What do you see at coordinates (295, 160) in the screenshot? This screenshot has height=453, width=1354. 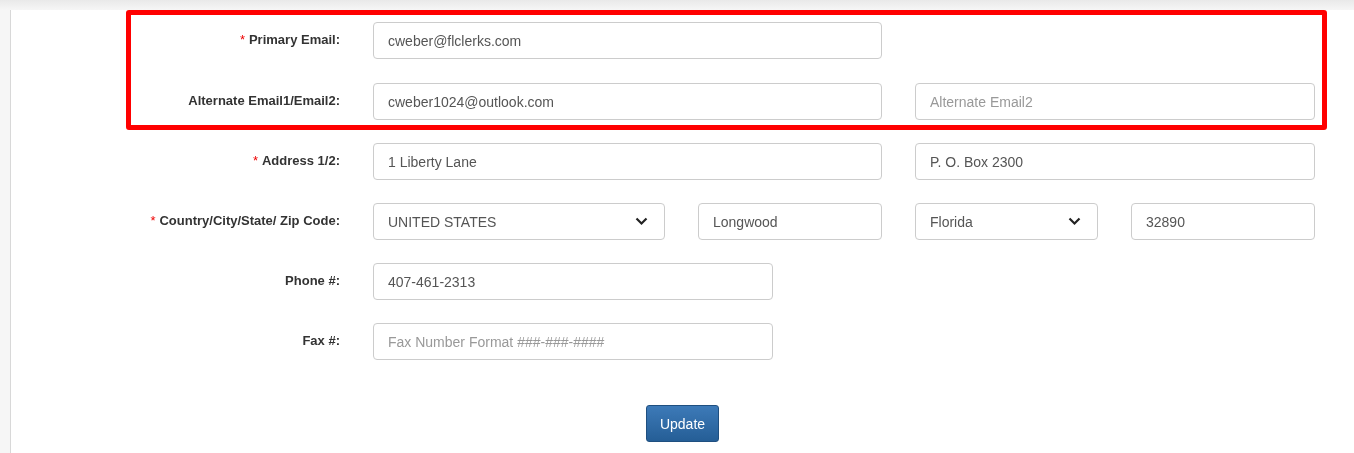 I see `field-label: * Address 1/2:` at bounding box center [295, 160].